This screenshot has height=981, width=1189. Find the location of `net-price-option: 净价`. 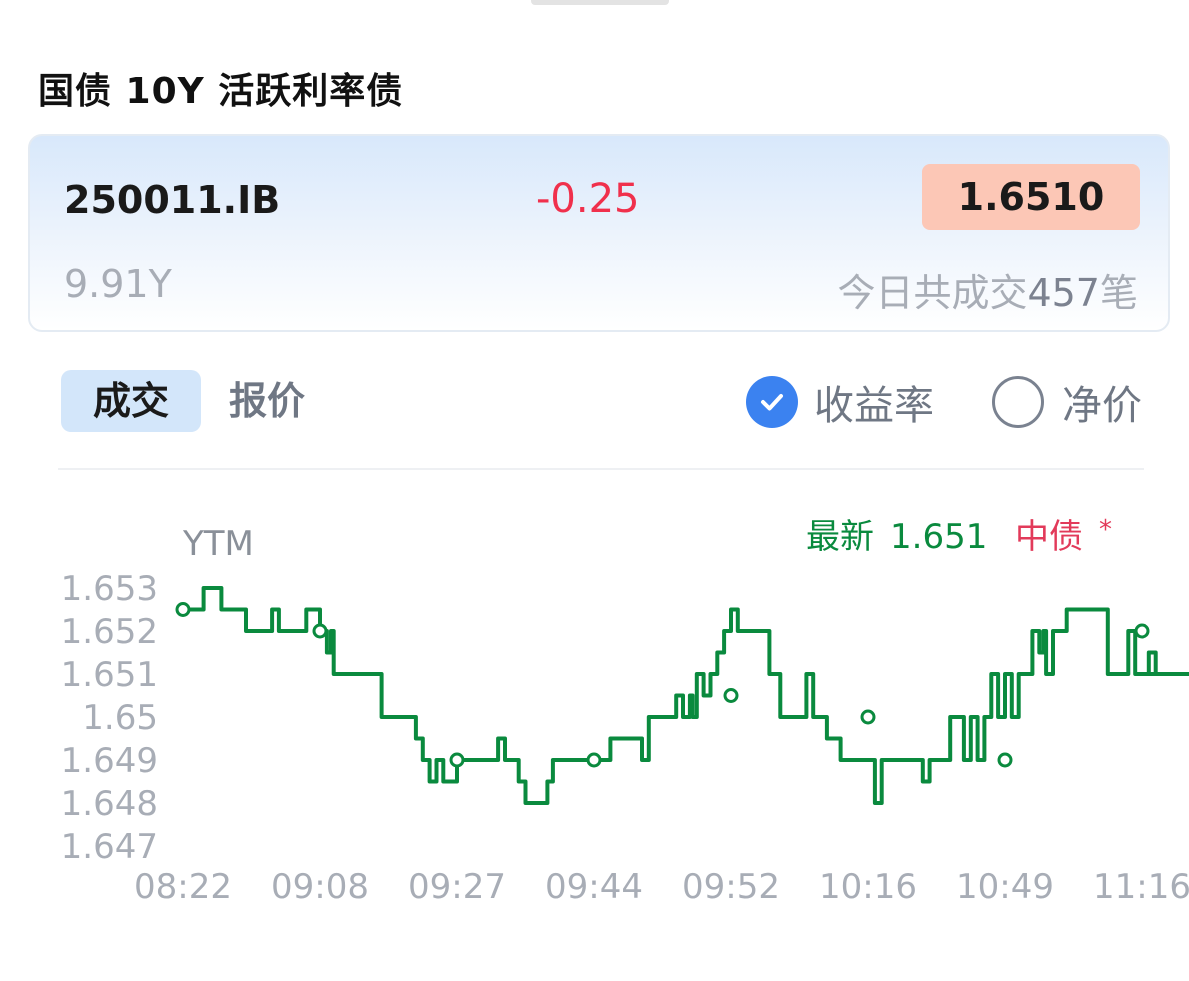

net-price-option: 净价 is located at coordinates (1067, 402).